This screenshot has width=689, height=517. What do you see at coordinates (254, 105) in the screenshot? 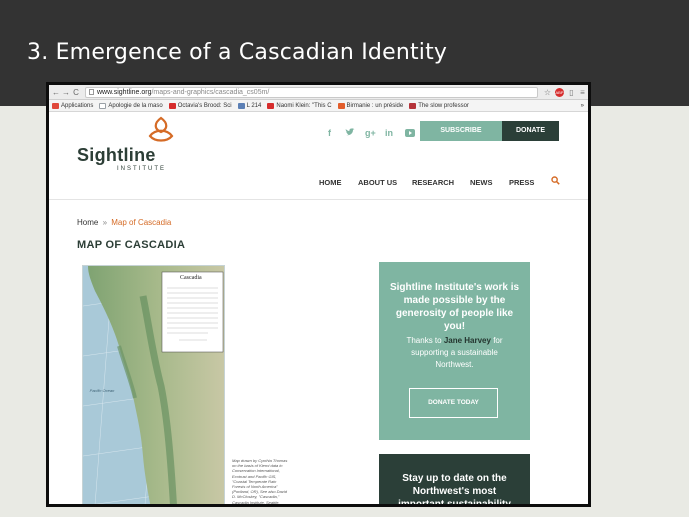
I see `bookmark-label: L 214` at bounding box center [254, 105].